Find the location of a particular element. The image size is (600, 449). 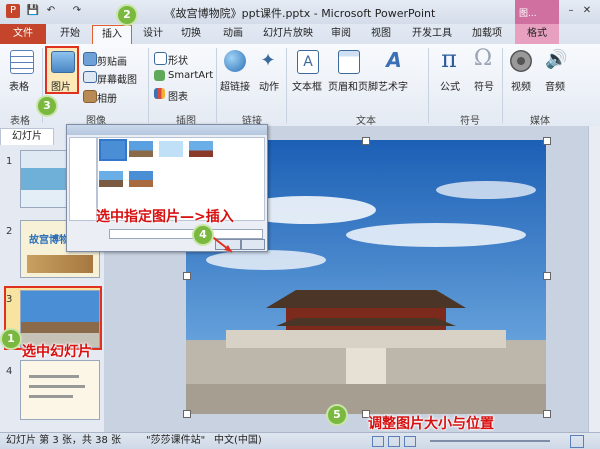

step-badge-5: 5 is located at coordinates (337, 415).